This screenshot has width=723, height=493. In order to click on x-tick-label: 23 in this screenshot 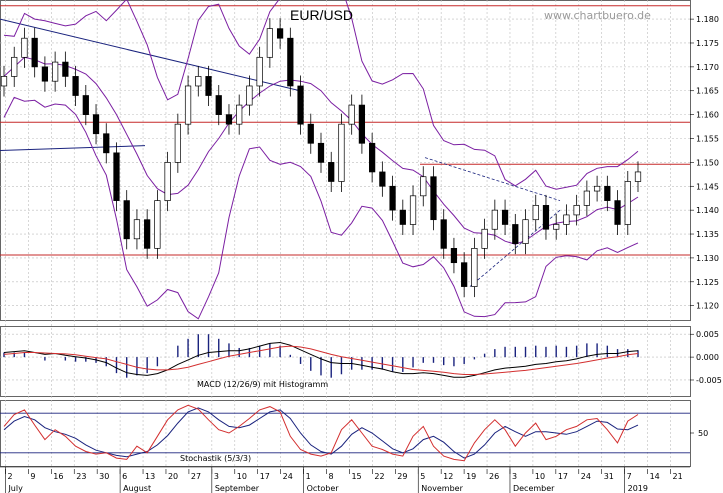, I will do `click(81, 476)`.